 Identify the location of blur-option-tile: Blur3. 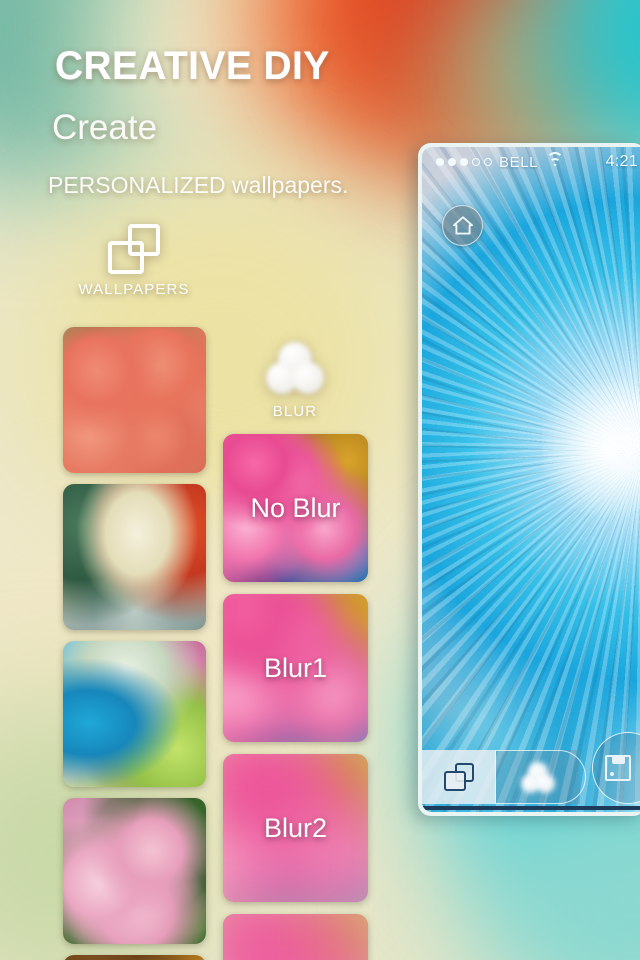
(295, 937).